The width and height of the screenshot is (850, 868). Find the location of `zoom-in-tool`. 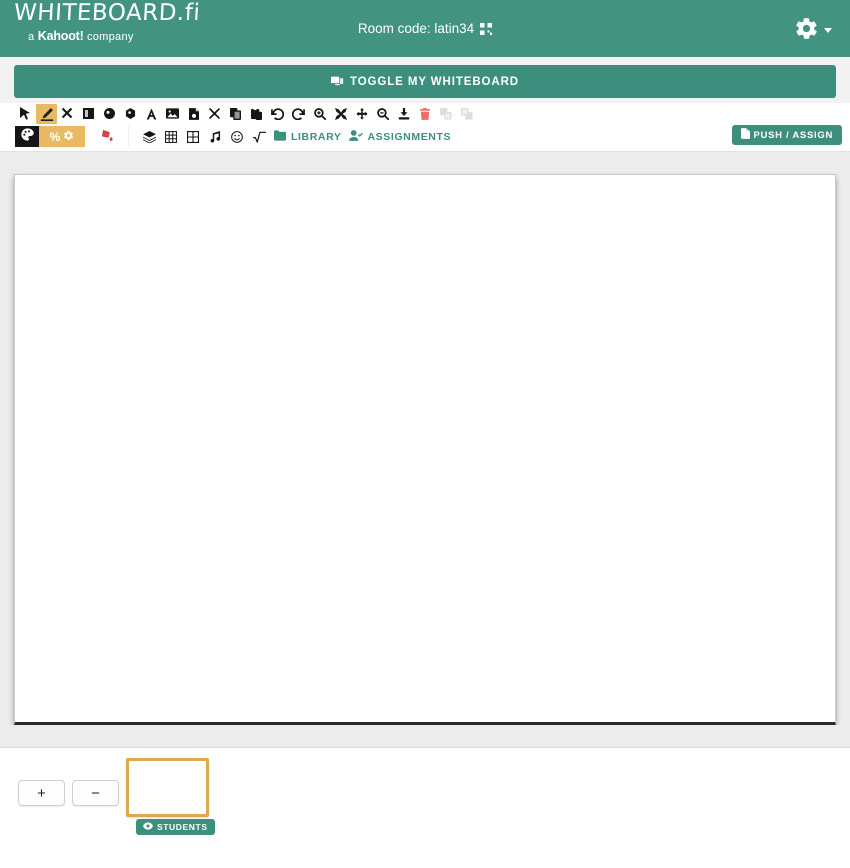

zoom-in-tool is located at coordinates (319, 114).